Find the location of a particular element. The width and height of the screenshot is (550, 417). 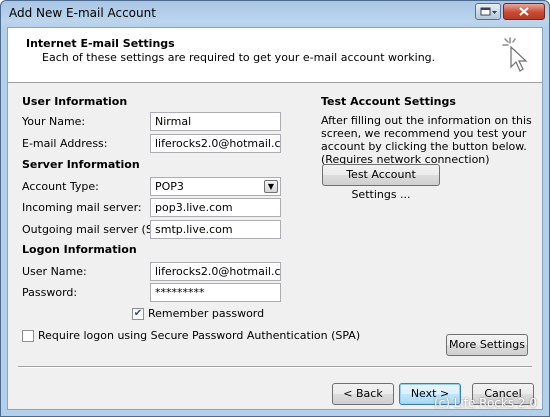

chevron-down-icon: ▼ is located at coordinates (271, 186).